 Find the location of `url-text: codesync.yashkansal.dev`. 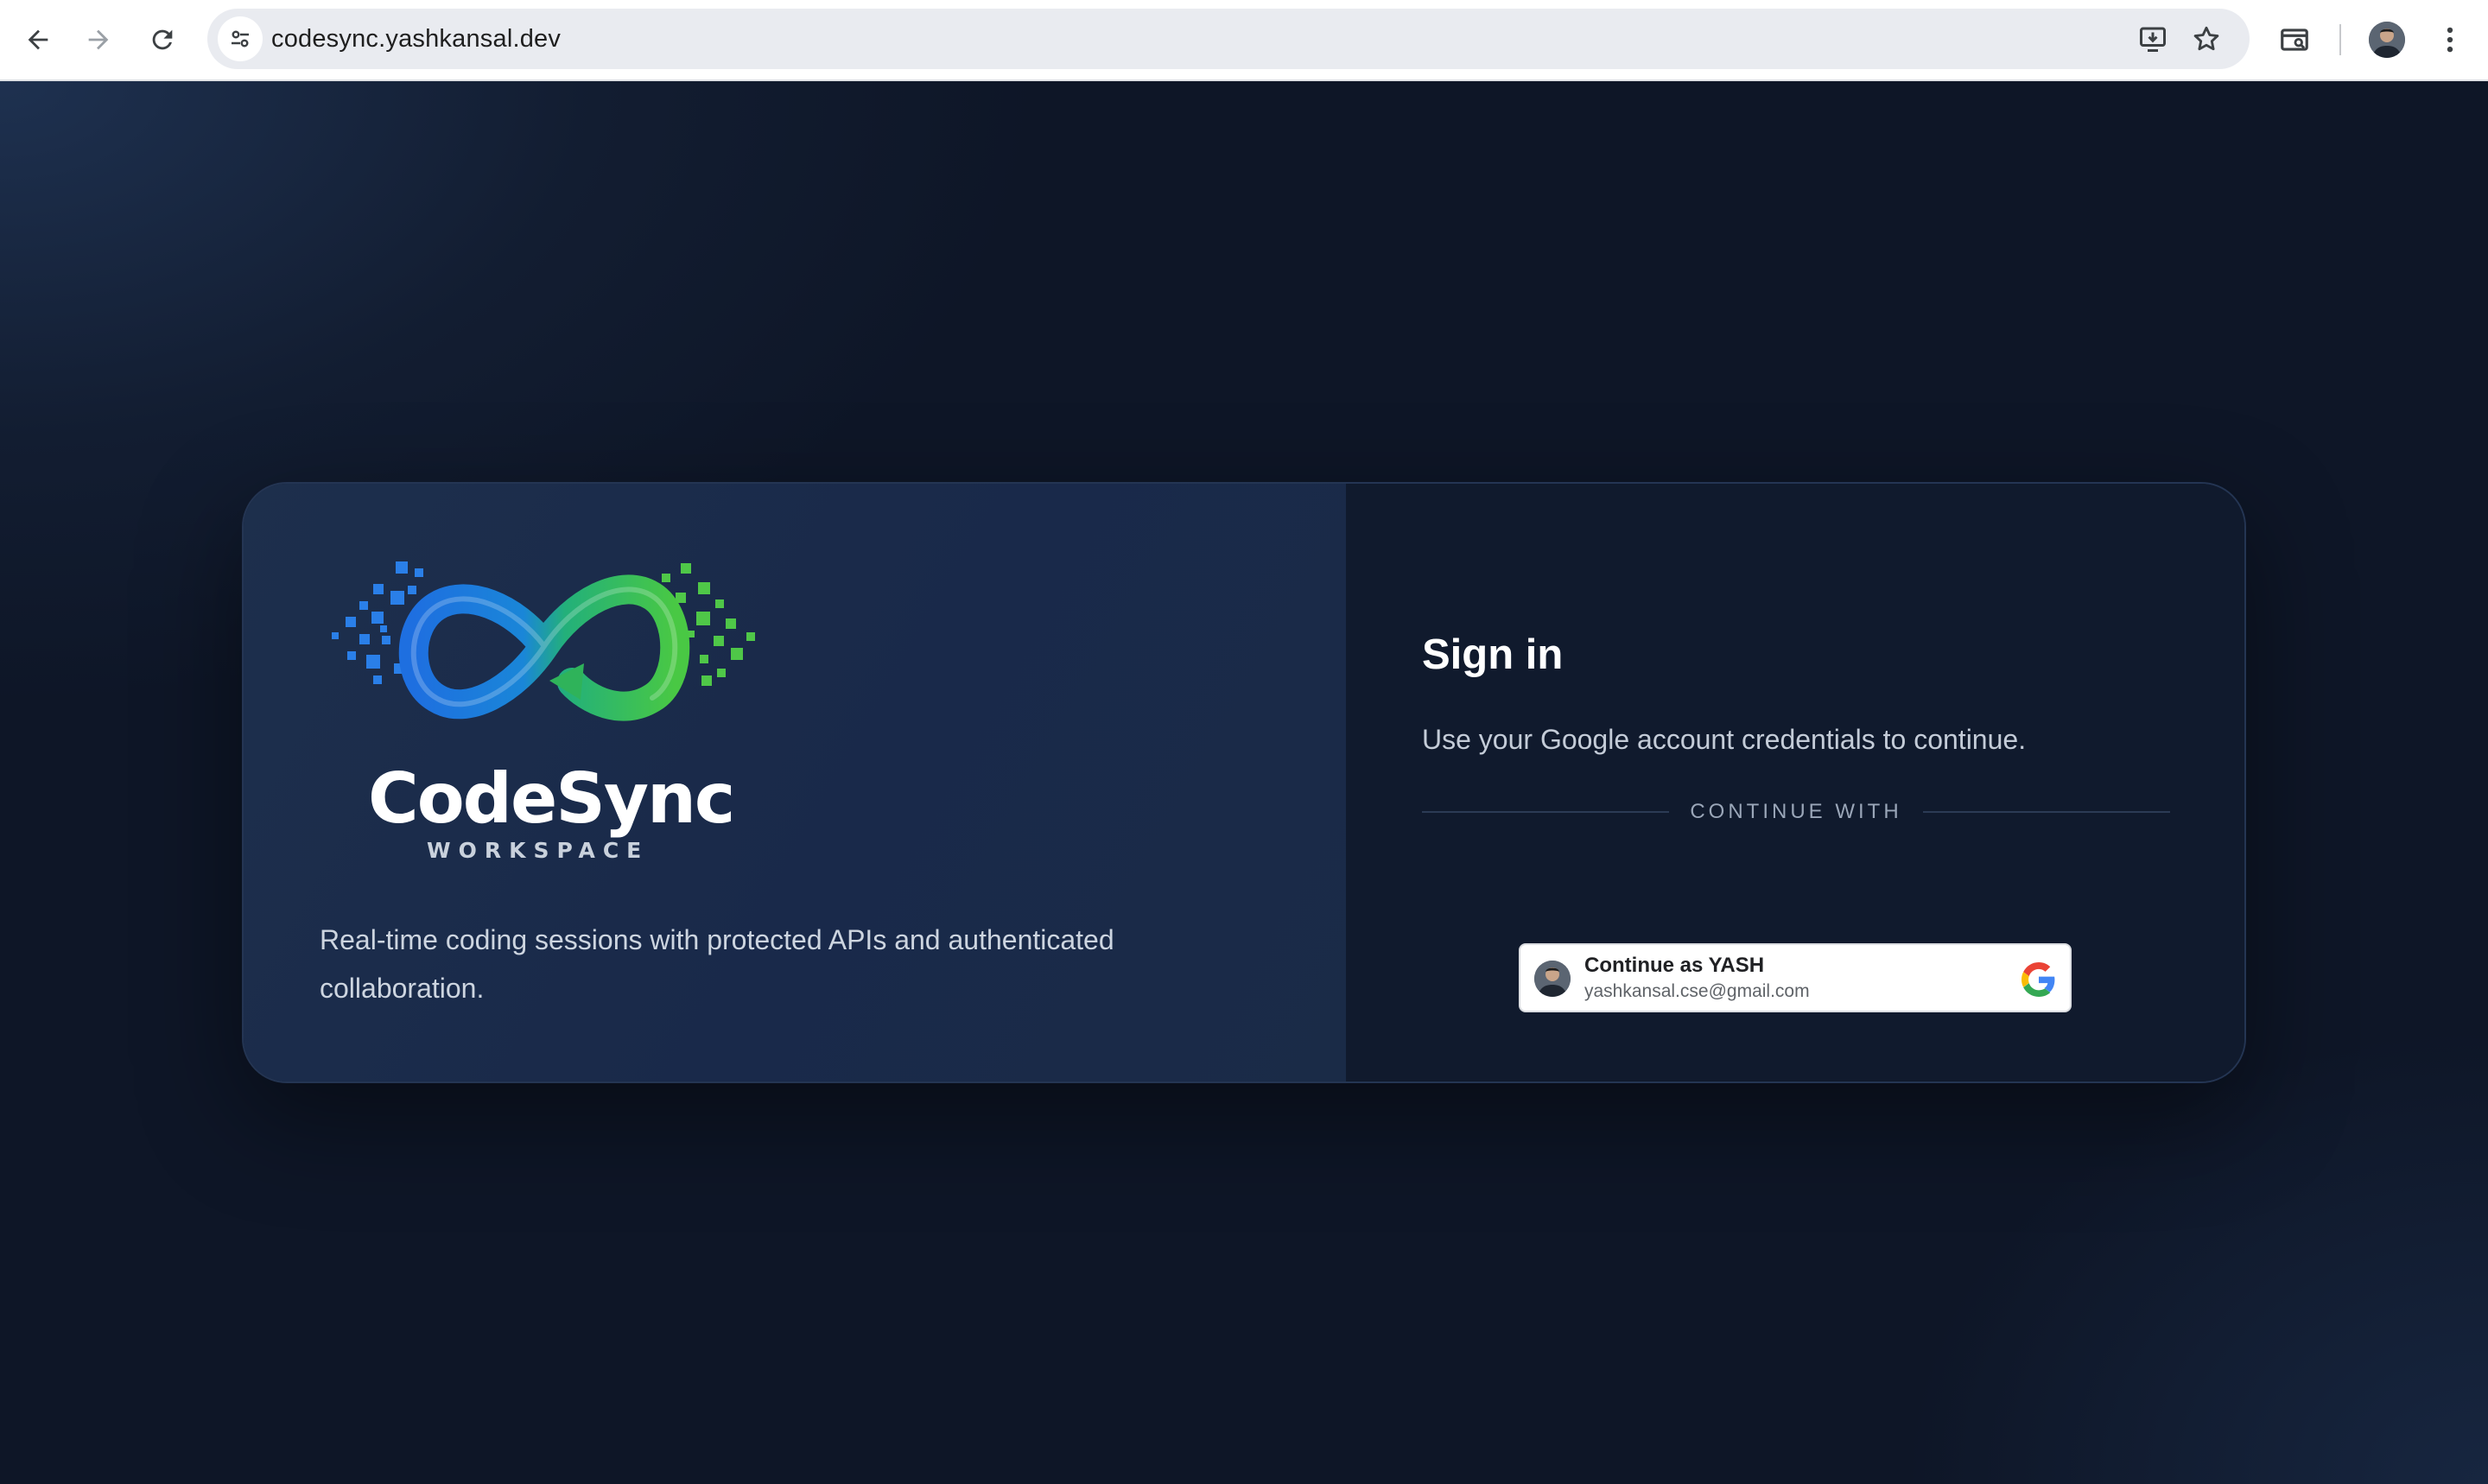

url-text: codesync.yashkansal.dev is located at coordinates (416, 39).